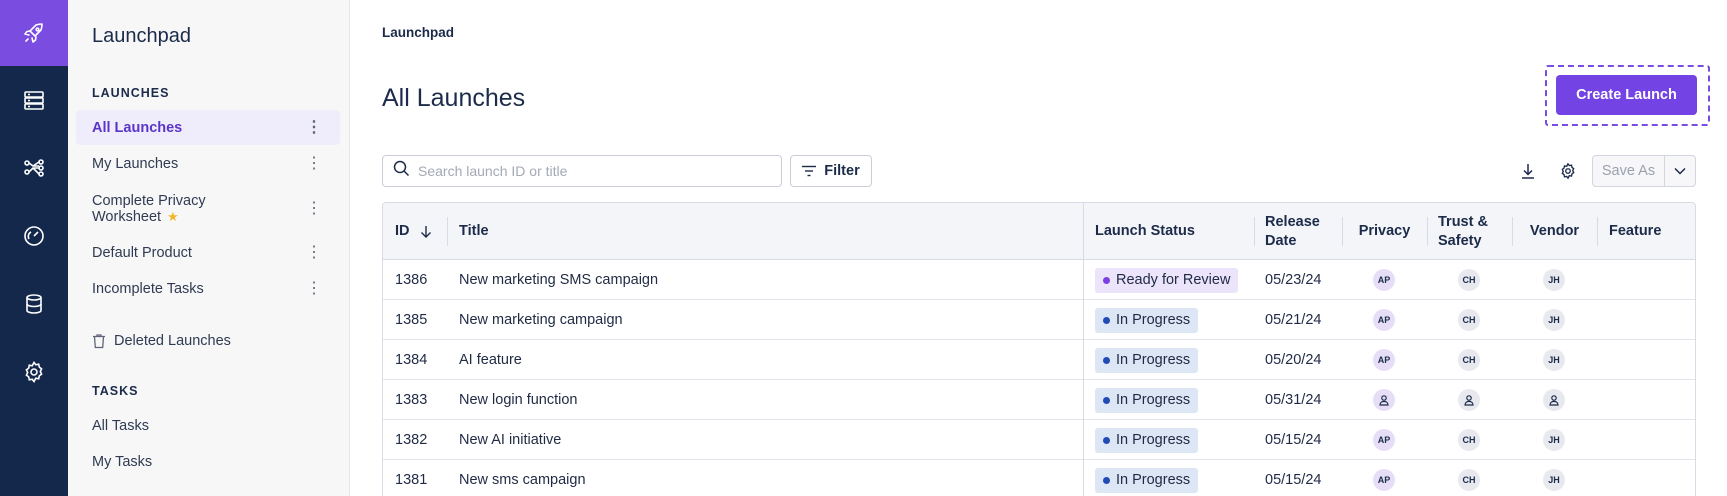 The width and height of the screenshot is (1727, 496). What do you see at coordinates (1629, 171) in the screenshot?
I see `save-as-button: Save As` at bounding box center [1629, 171].